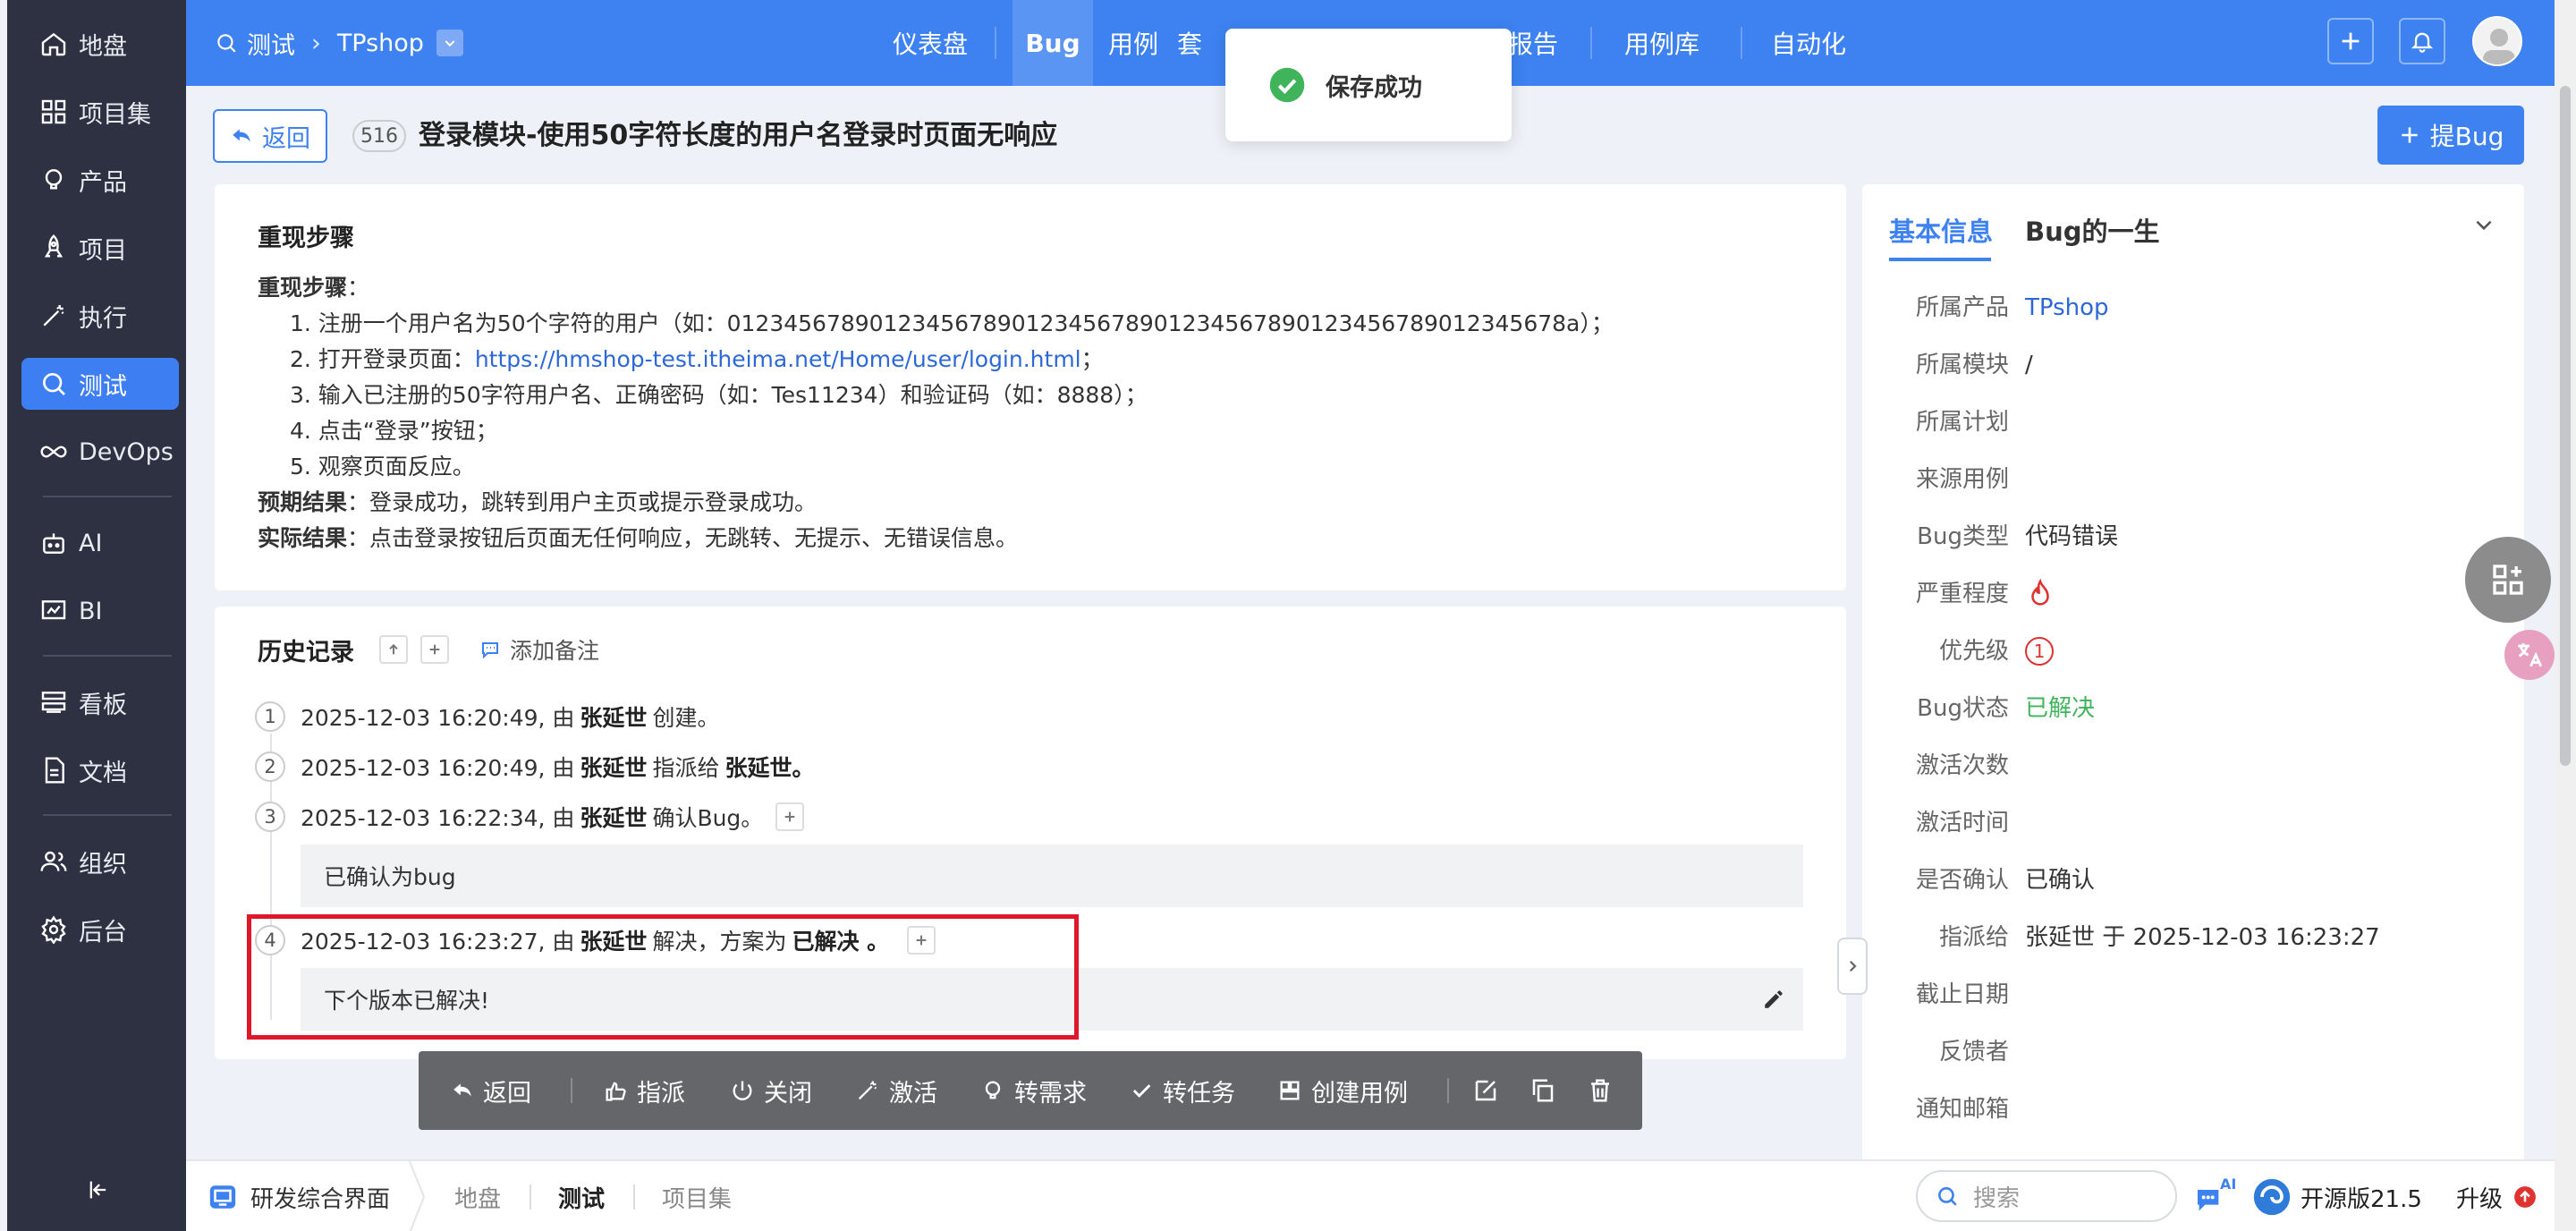 The height and width of the screenshot is (1231, 2576). Describe the element at coordinates (2046, 1196) in the screenshot. I see `global-search-input: 搜索` at that location.